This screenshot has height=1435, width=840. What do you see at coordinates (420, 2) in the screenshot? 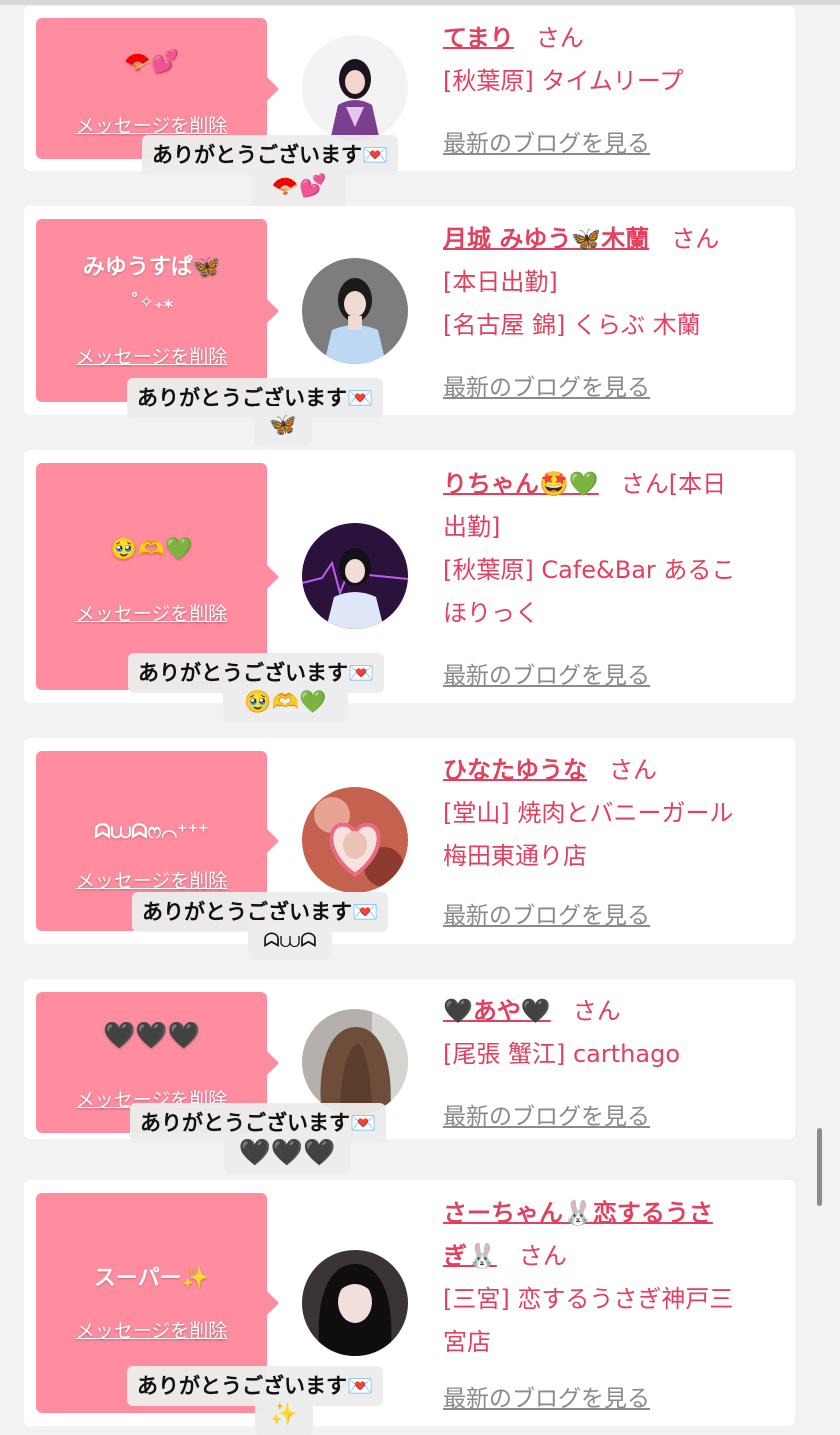
I see `top-divider` at bounding box center [420, 2].